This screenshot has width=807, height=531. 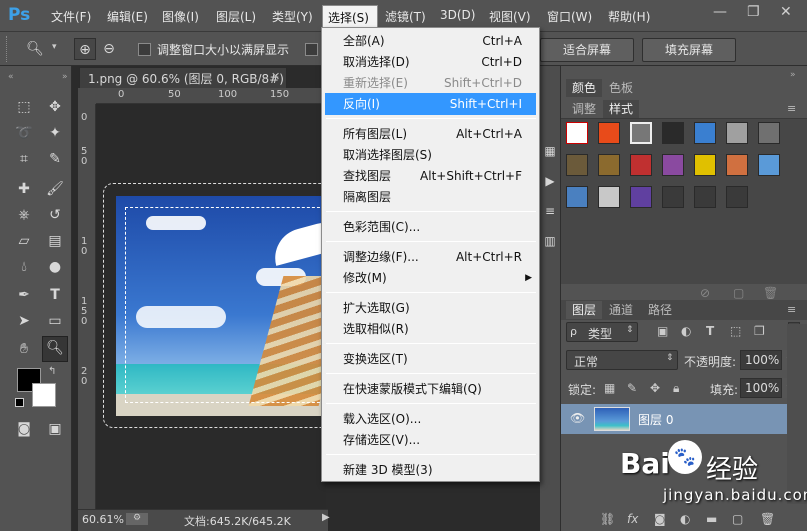 I want to click on healing-brush-icon: ✚, so click(x=24, y=189).